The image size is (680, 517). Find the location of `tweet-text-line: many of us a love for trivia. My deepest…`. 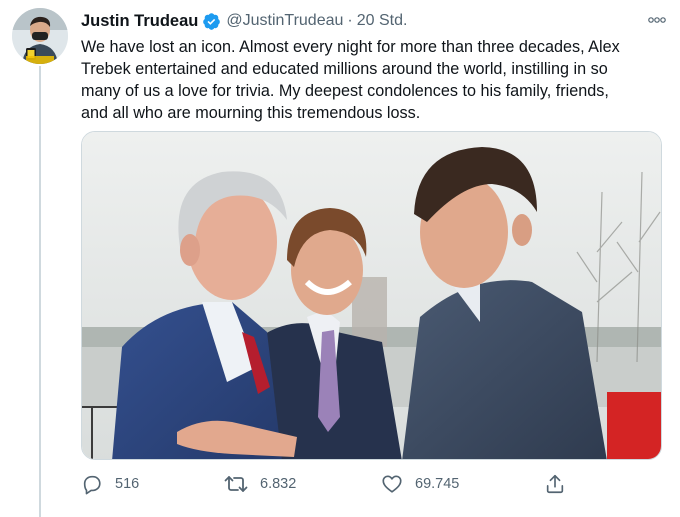

tweet-text-line: many of us a love for trivia. My deepest… is located at coordinates (345, 91).